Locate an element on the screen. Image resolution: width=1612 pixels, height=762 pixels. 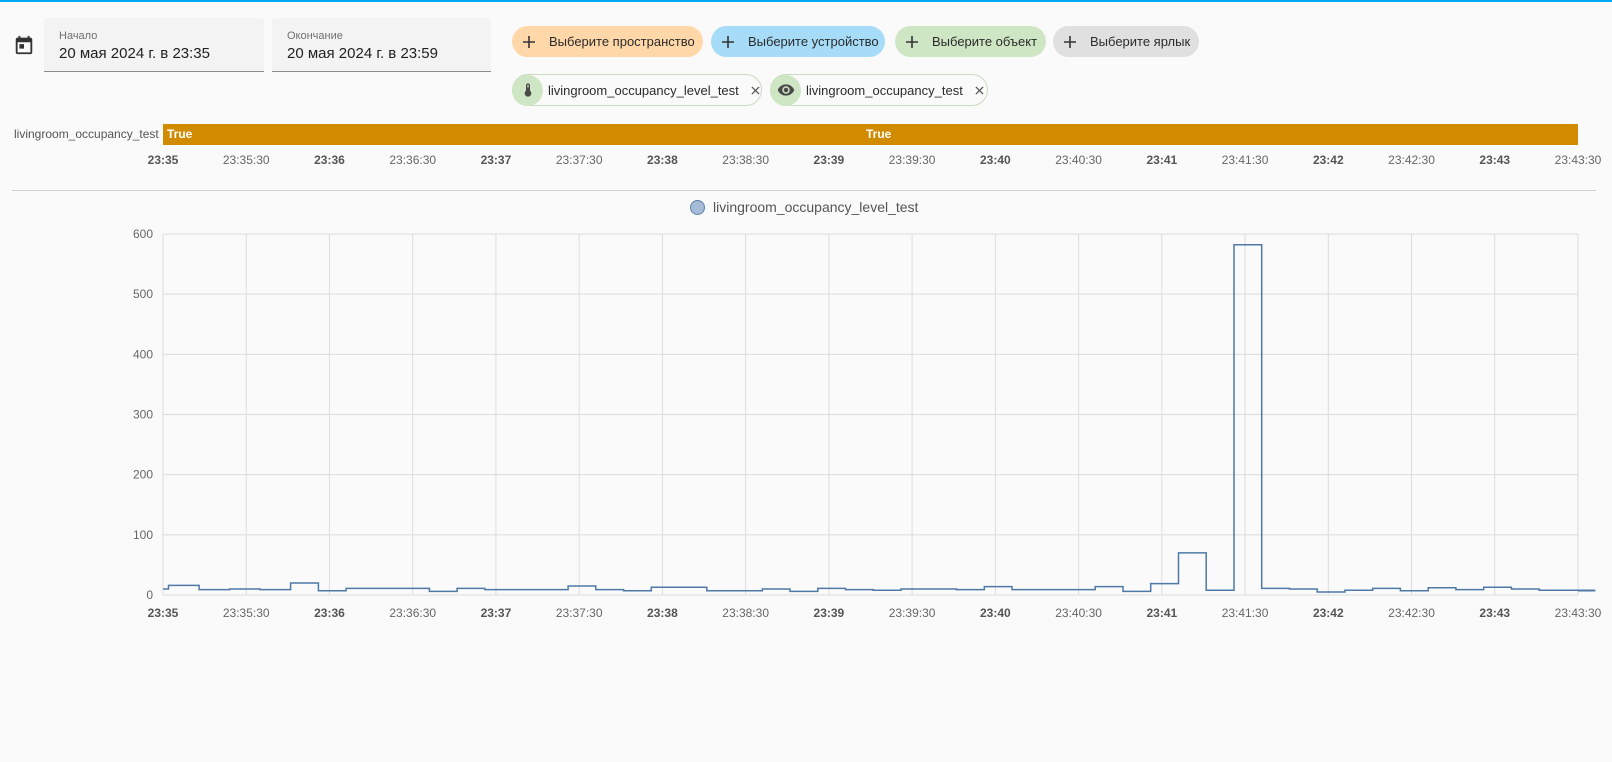
selected-entity-label: livingroom_occupancy_level_test is located at coordinates (643, 90).